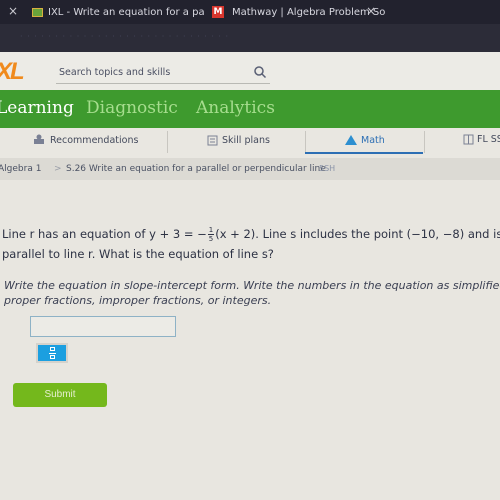 Image resolution: width=500 pixels, height=500 pixels. I want to click on tab-title: Mathway | Algebra Problem So, so click(309, 12).